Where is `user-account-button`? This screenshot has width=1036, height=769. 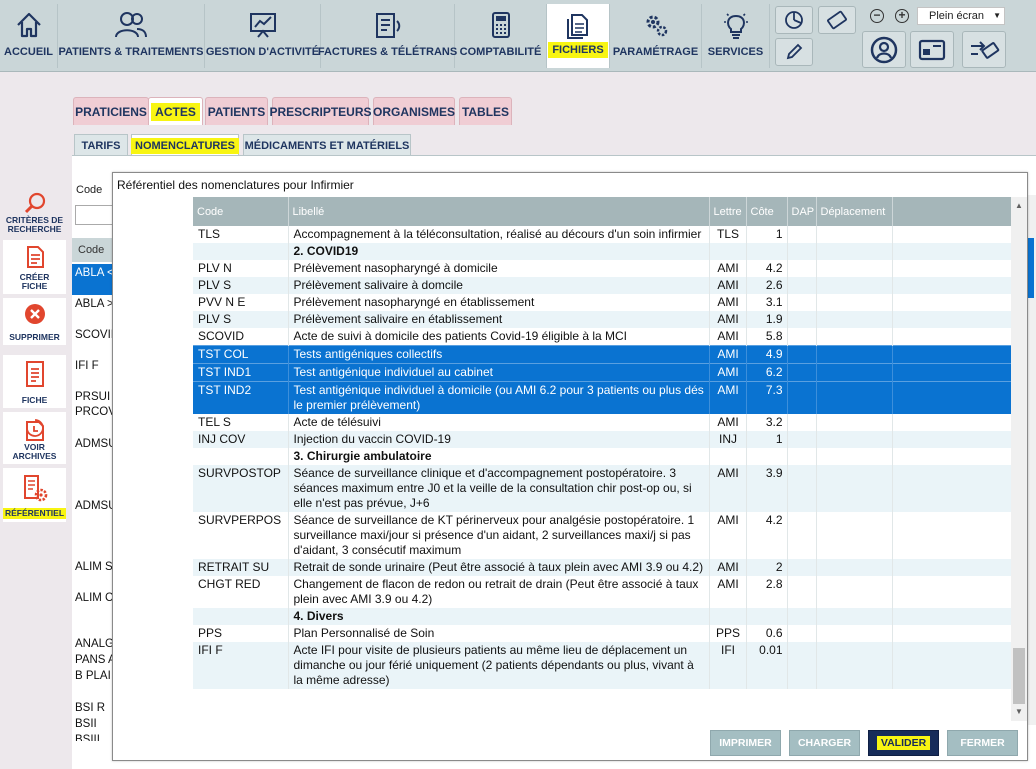
user-account-button is located at coordinates (884, 49).